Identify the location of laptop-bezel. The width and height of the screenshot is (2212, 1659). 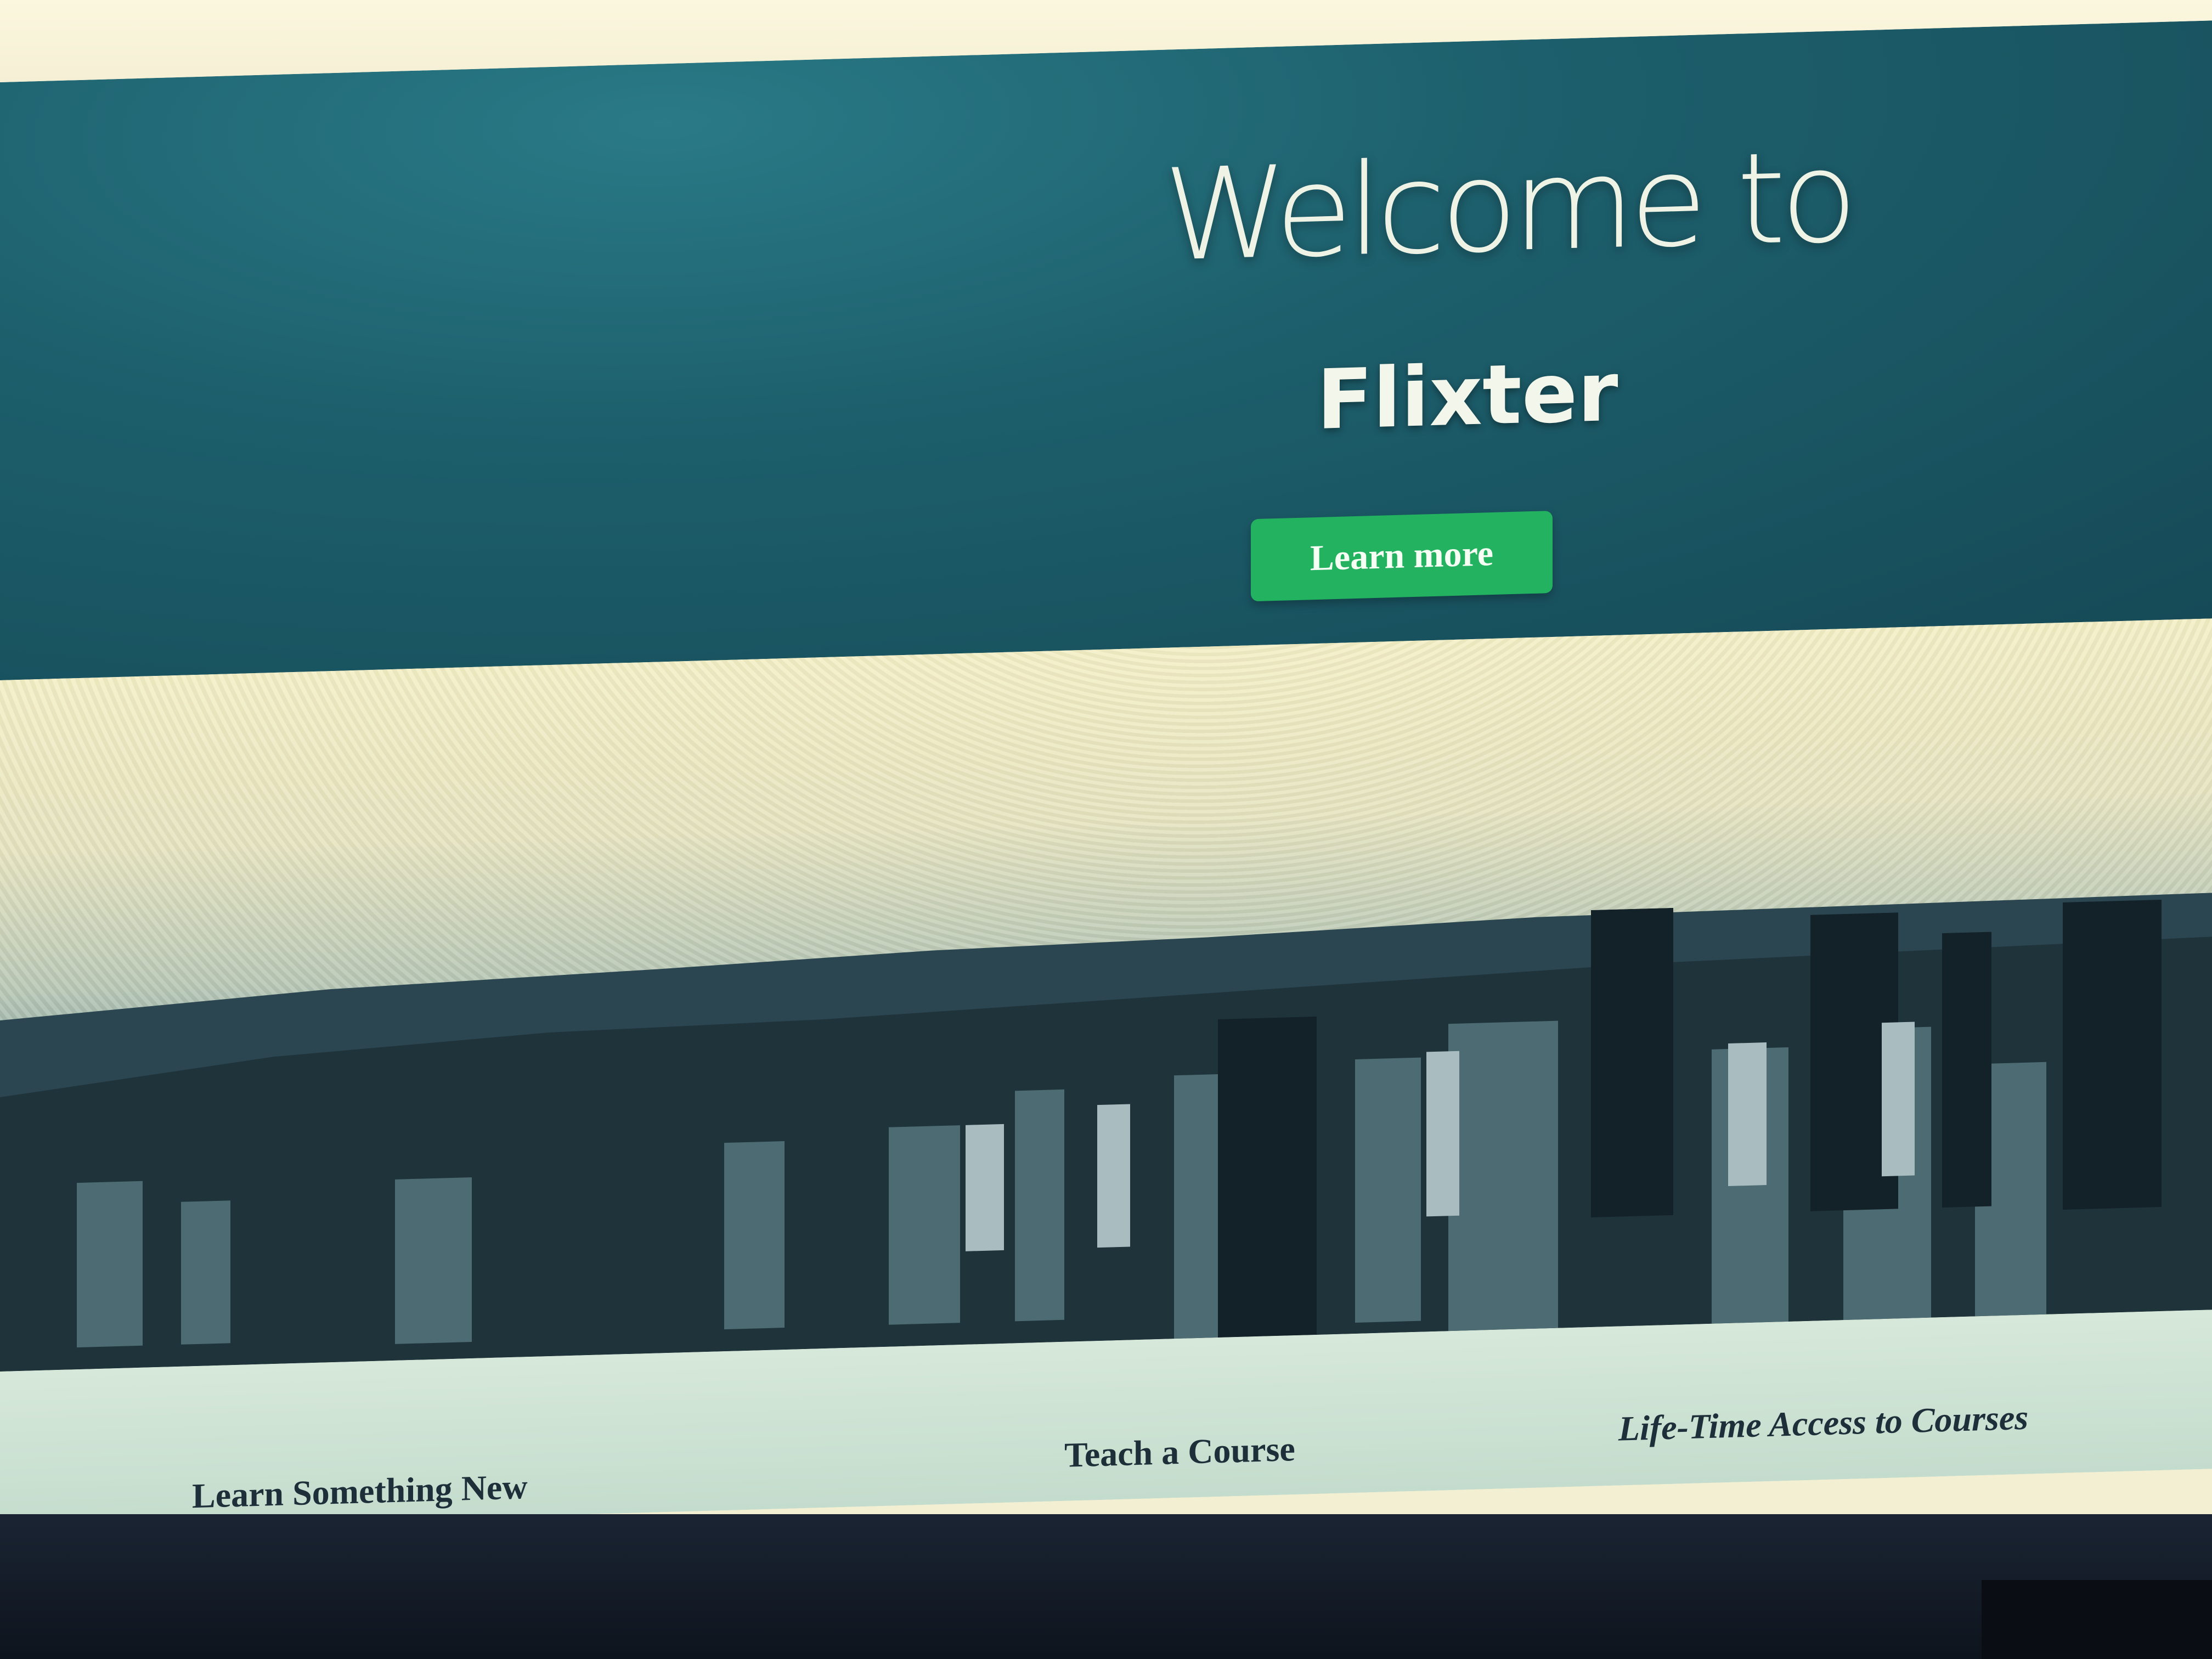
(1106, 1586).